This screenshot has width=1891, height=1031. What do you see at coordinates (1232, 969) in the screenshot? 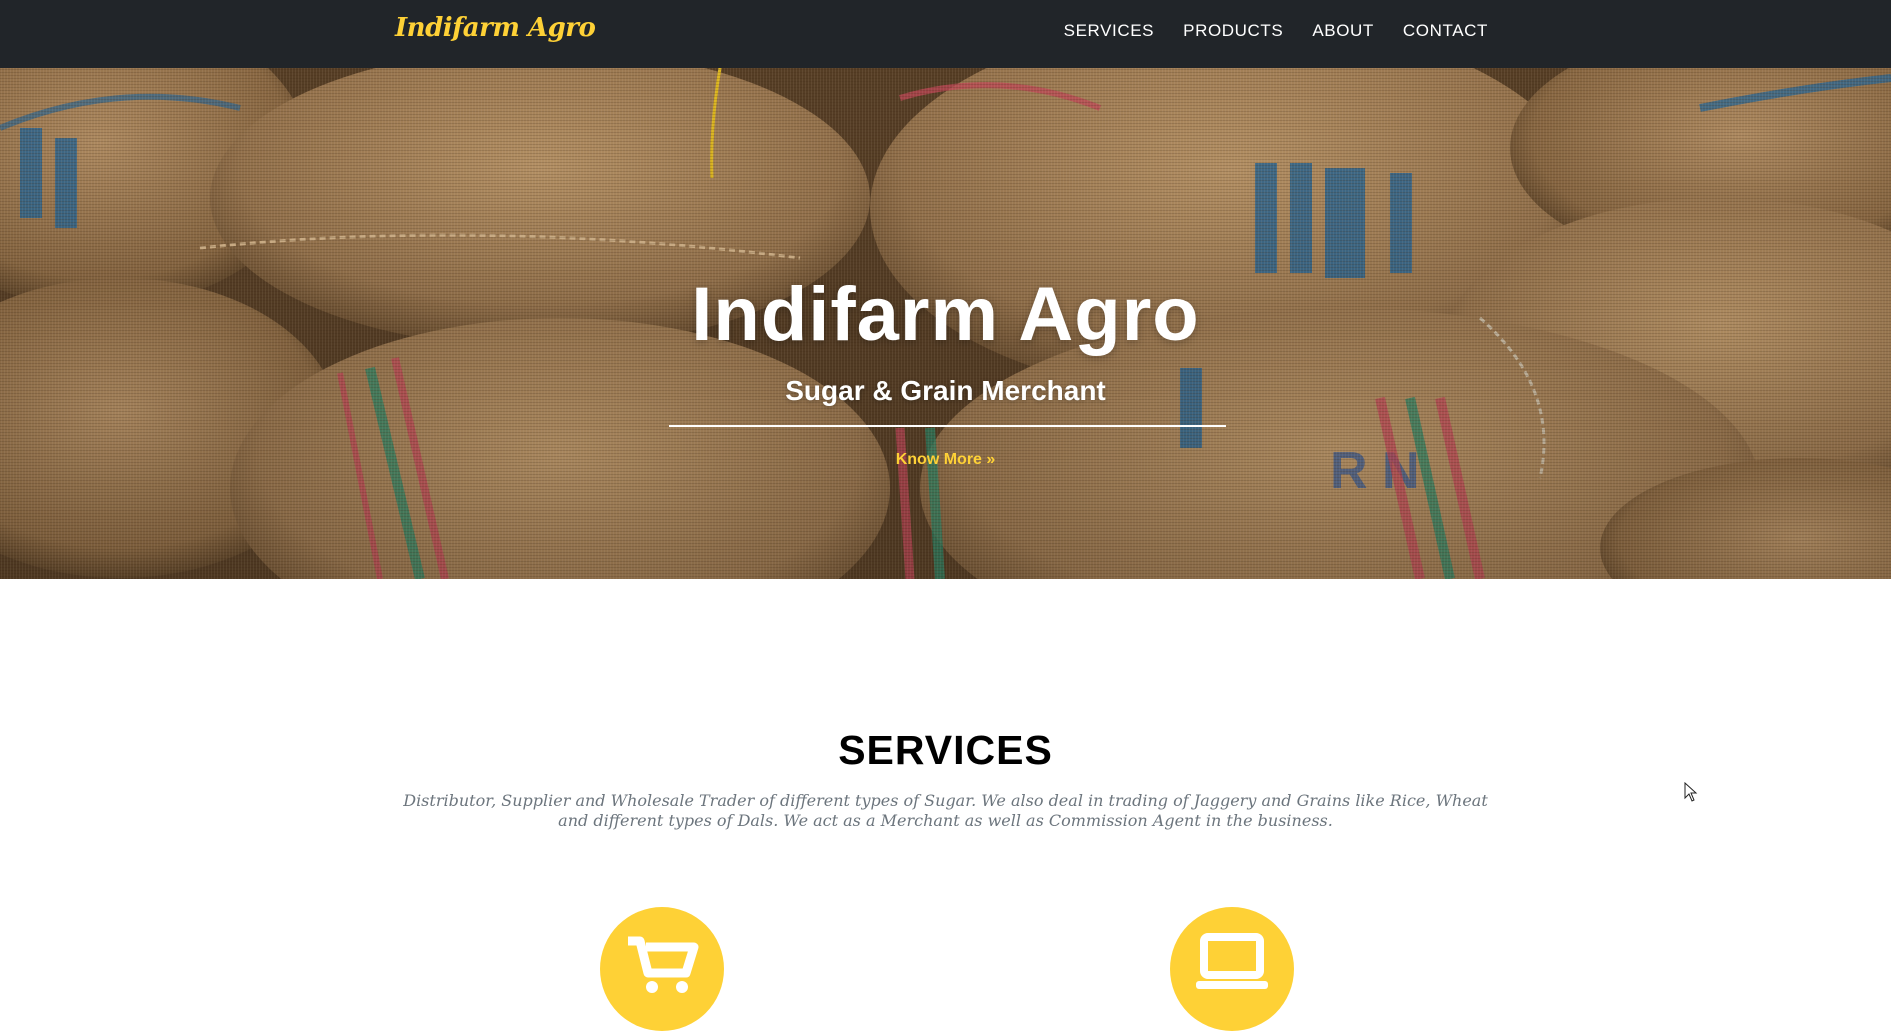
I see `laptop-icon` at bounding box center [1232, 969].